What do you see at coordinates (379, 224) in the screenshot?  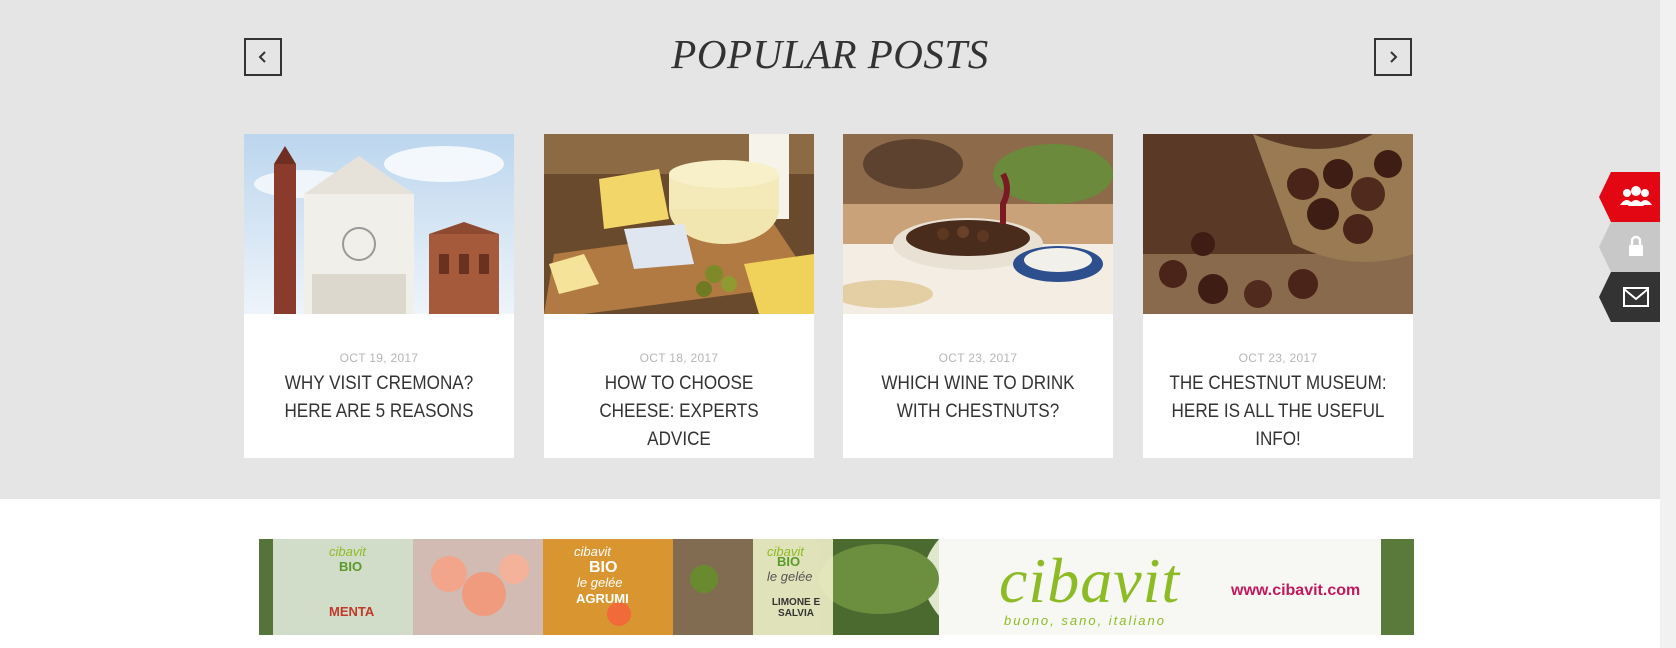 I see `post-image-cremona` at bounding box center [379, 224].